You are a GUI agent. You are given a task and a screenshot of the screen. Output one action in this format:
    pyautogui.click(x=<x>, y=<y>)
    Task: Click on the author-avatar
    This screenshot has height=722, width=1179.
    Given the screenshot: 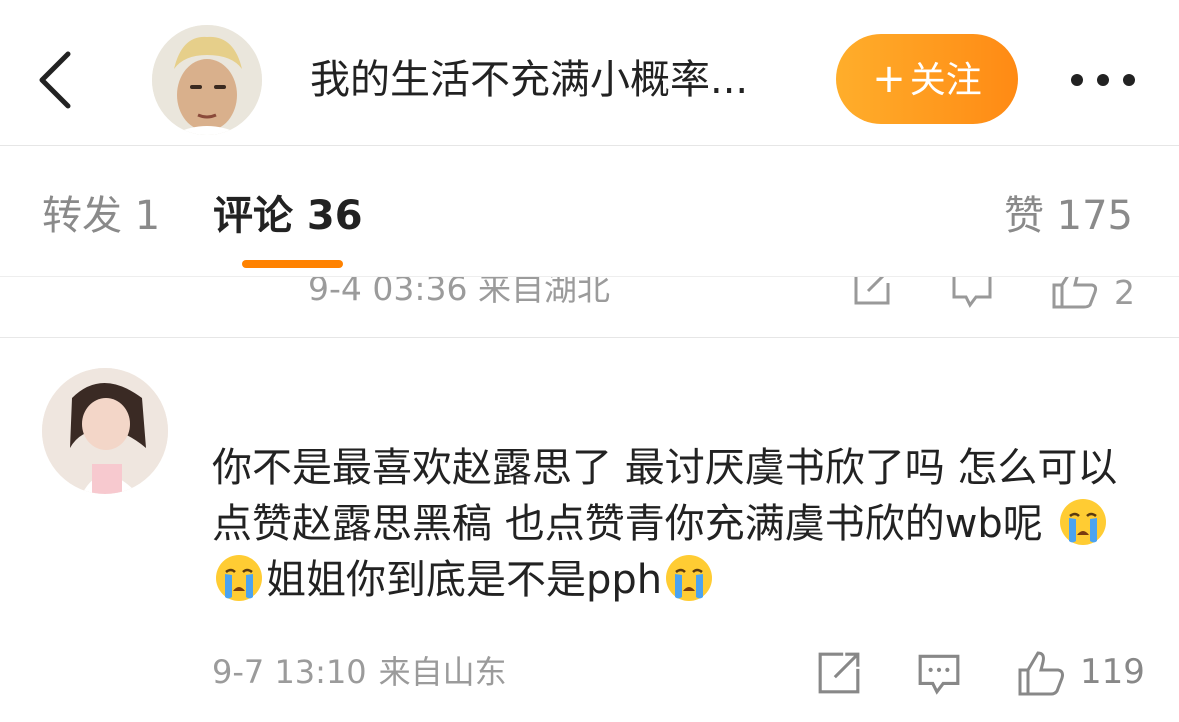 What is the action you would take?
    pyautogui.click(x=207, y=80)
    